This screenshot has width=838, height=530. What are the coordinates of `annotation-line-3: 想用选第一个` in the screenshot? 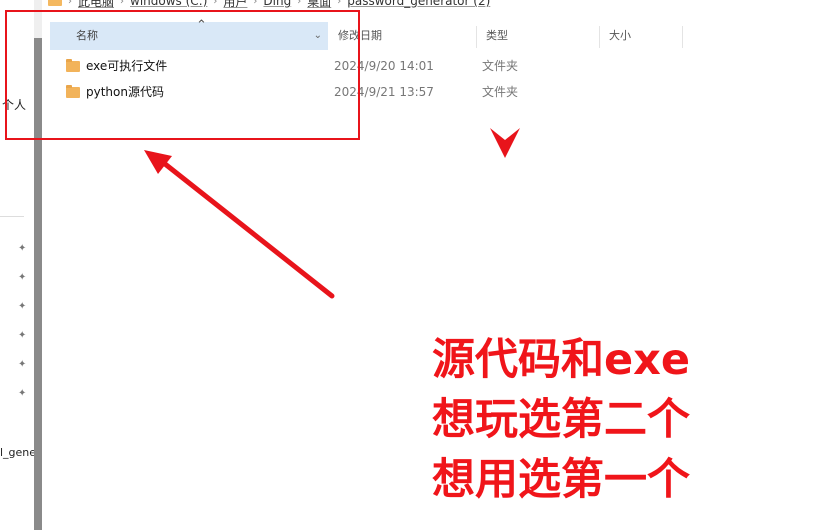 It's located at (561, 480).